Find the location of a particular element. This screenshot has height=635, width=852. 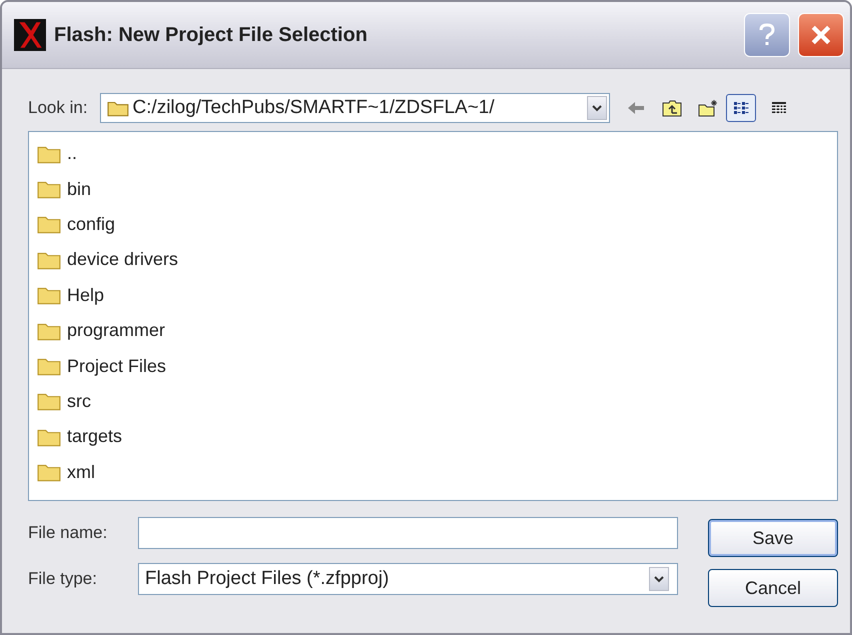

save-button: Save is located at coordinates (773, 538).